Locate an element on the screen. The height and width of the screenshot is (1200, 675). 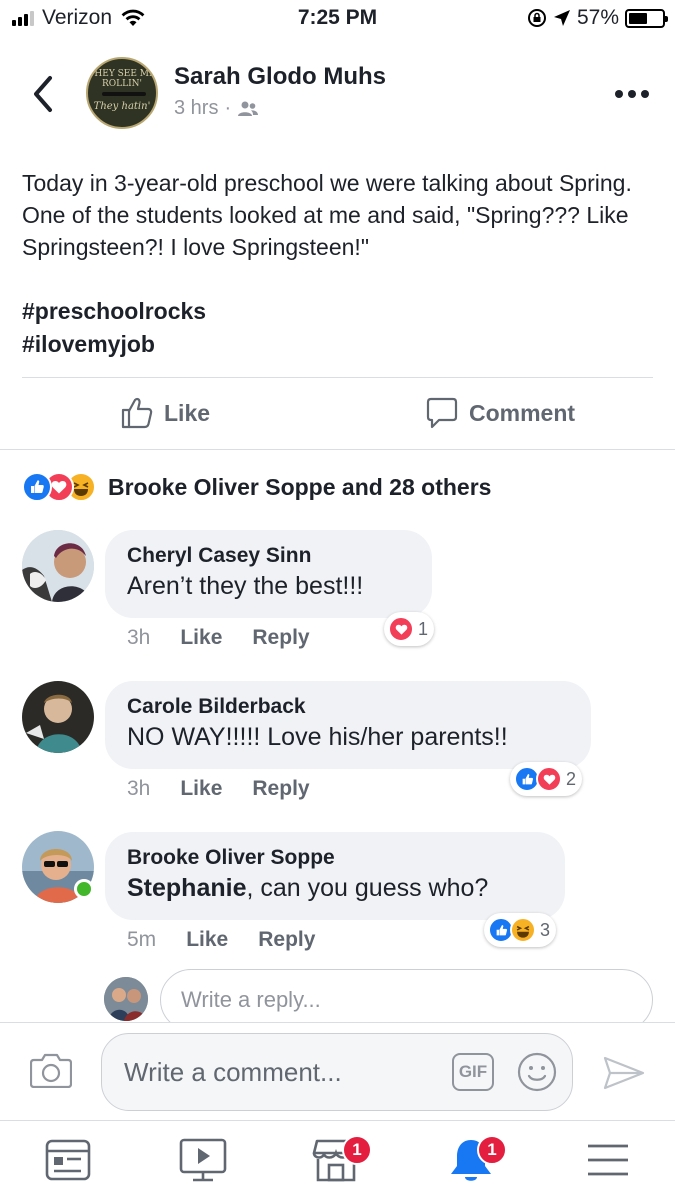
reaction-count: 3 is located at coordinates (545, 929).